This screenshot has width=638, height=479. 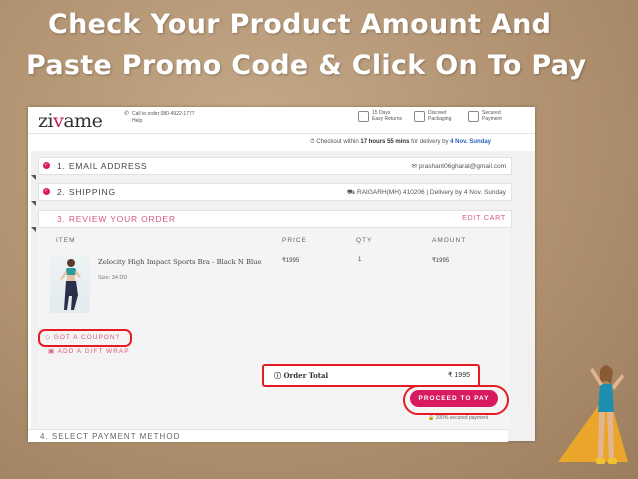 What do you see at coordinates (277, 375) in the screenshot?
I see `info-icon: ⓘ` at bounding box center [277, 375].